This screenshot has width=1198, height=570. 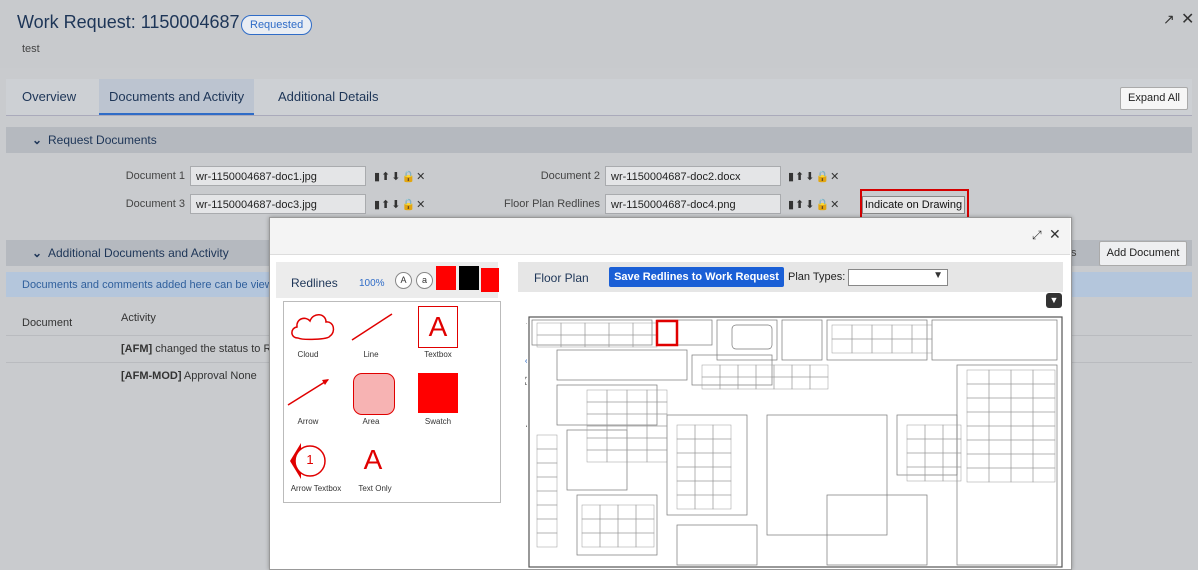 I want to click on cloud-icon, so click(x=313, y=326).